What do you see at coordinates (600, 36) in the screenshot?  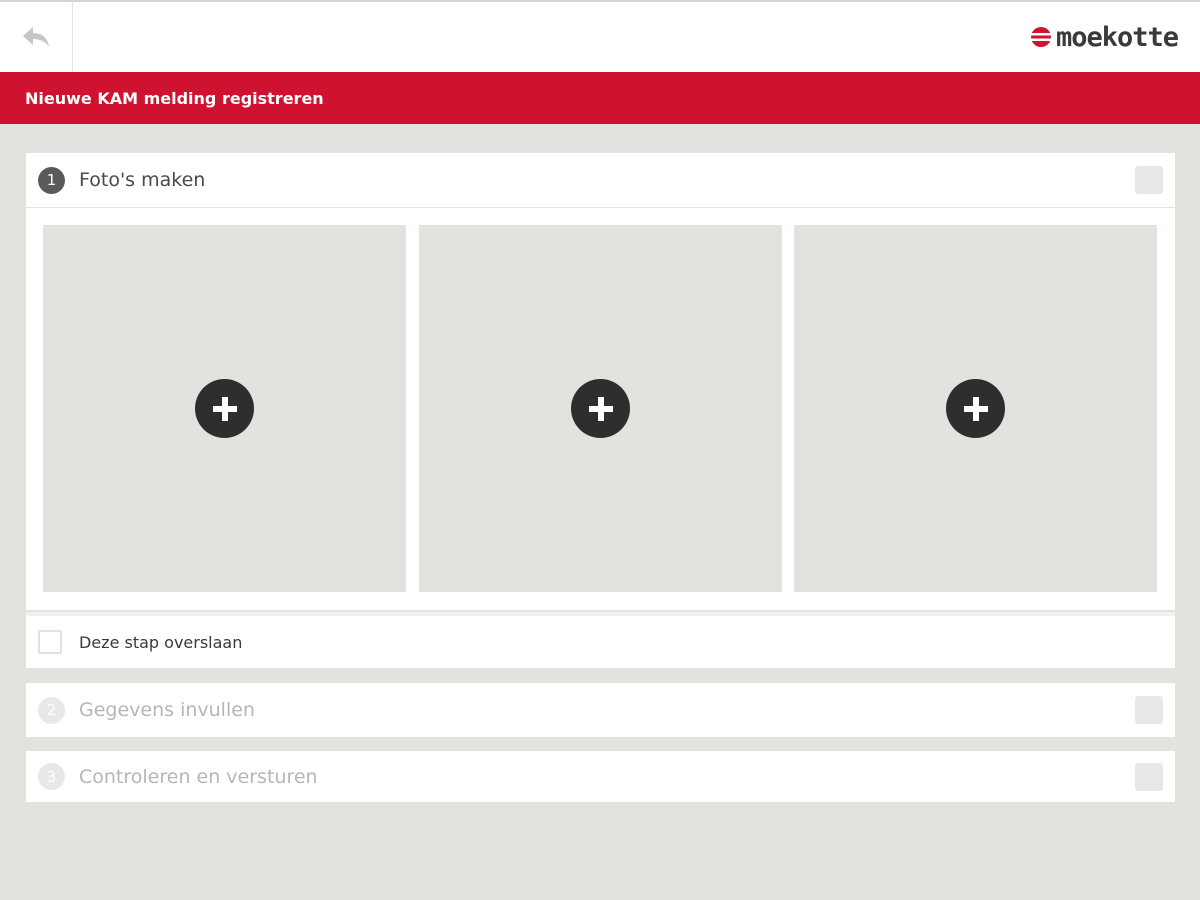 I see `top-bar: moekotte` at bounding box center [600, 36].